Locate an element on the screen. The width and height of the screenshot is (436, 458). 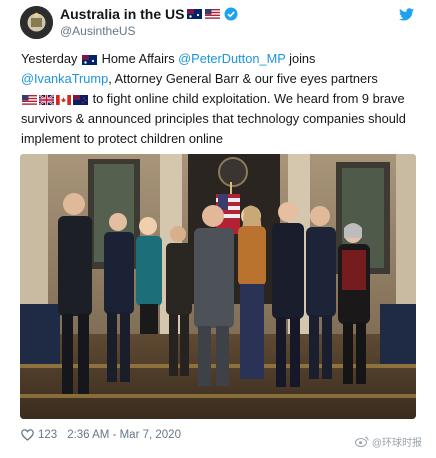
account-avatar is located at coordinates (36, 22).